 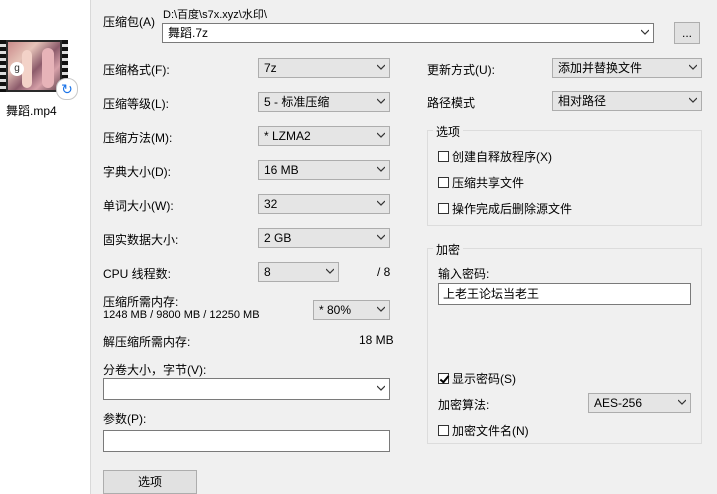 I want to click on format-value: 7z, so click(x=270, y=68).